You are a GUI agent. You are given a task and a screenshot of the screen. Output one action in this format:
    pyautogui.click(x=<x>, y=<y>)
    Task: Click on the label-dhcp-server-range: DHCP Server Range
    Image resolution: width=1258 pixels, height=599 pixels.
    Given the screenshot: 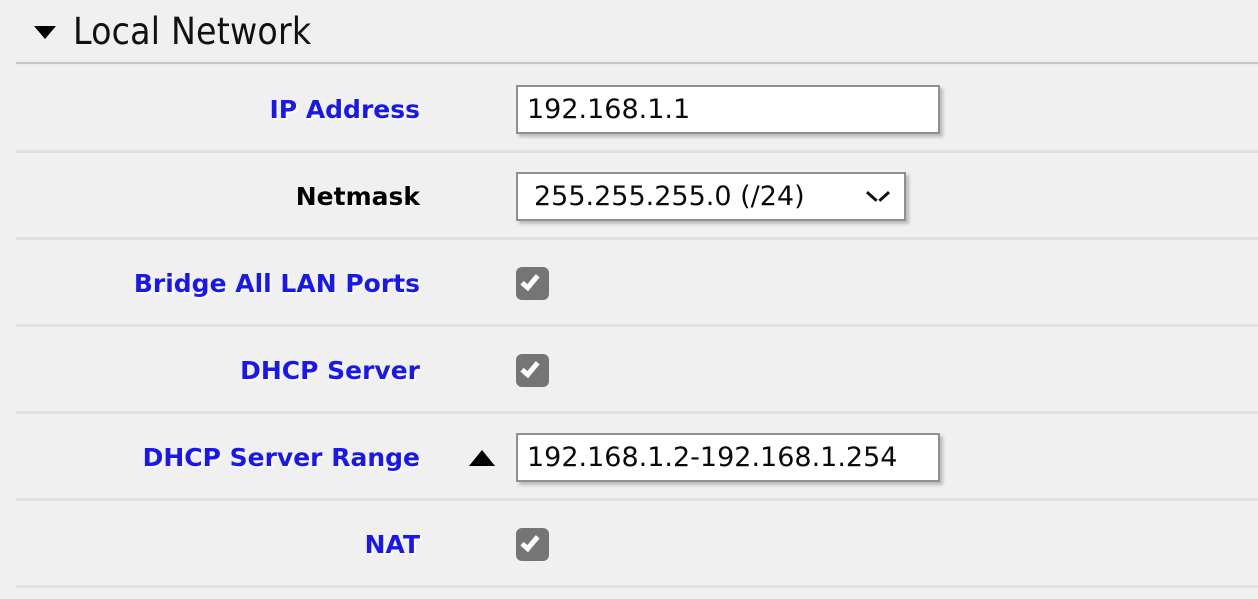 What is the action you would take?
    pyautogui.click(x=210, y=457)
    